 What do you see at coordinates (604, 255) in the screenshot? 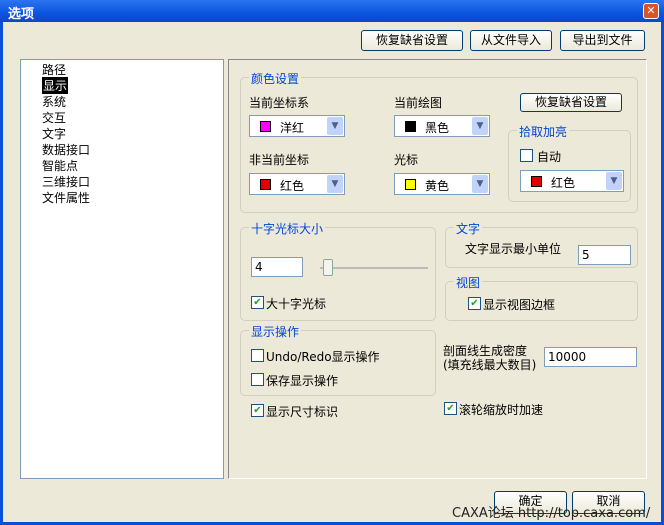
I see `text-min-unit-input: 5` at bounding box center [604, 255].